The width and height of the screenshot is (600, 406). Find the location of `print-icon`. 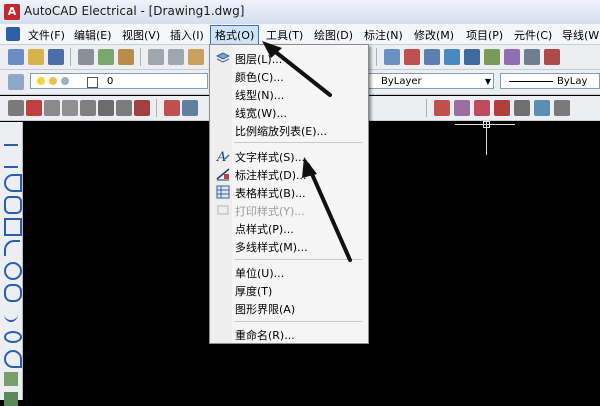

print-icon is located at coordinates (86, 57).